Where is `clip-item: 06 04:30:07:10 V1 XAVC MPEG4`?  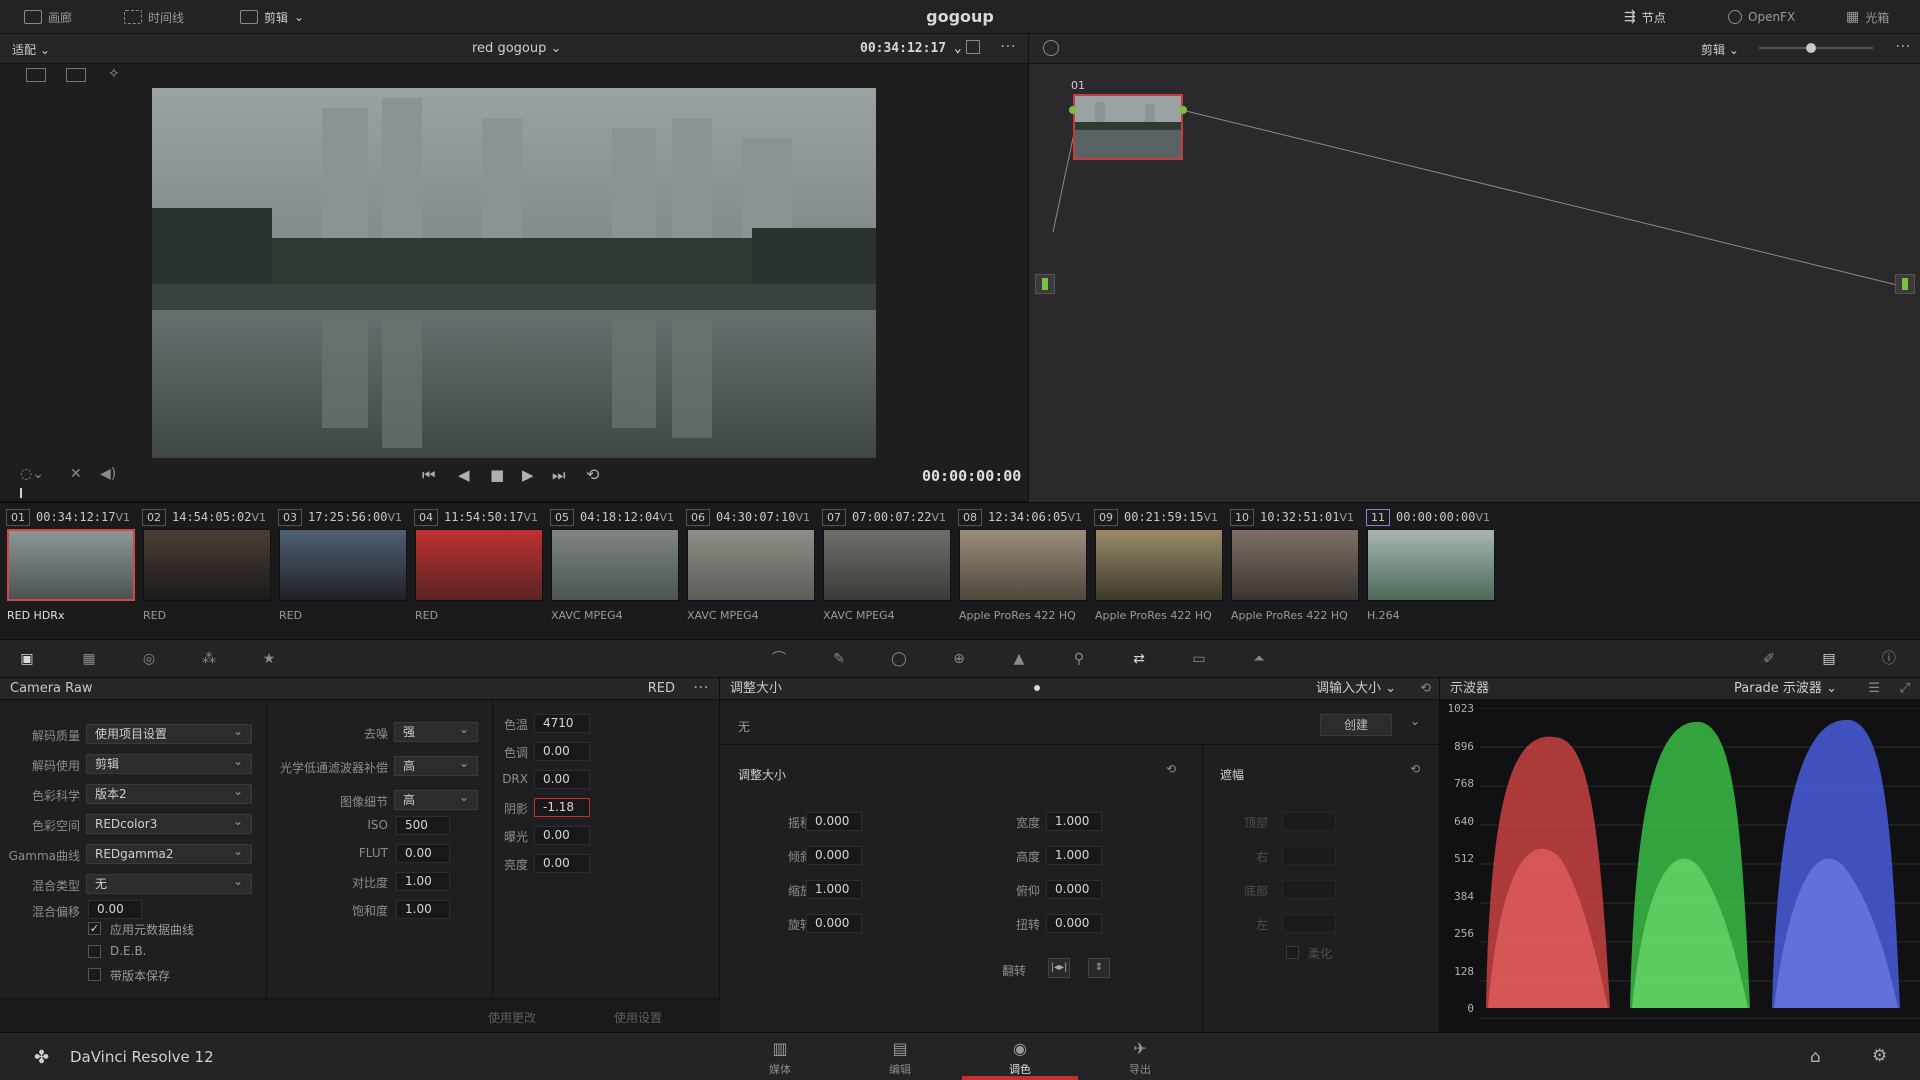 clip-item: 06 04:30:07:10 V1 XAVC MPEG4 is located at coordinates (748, 572).